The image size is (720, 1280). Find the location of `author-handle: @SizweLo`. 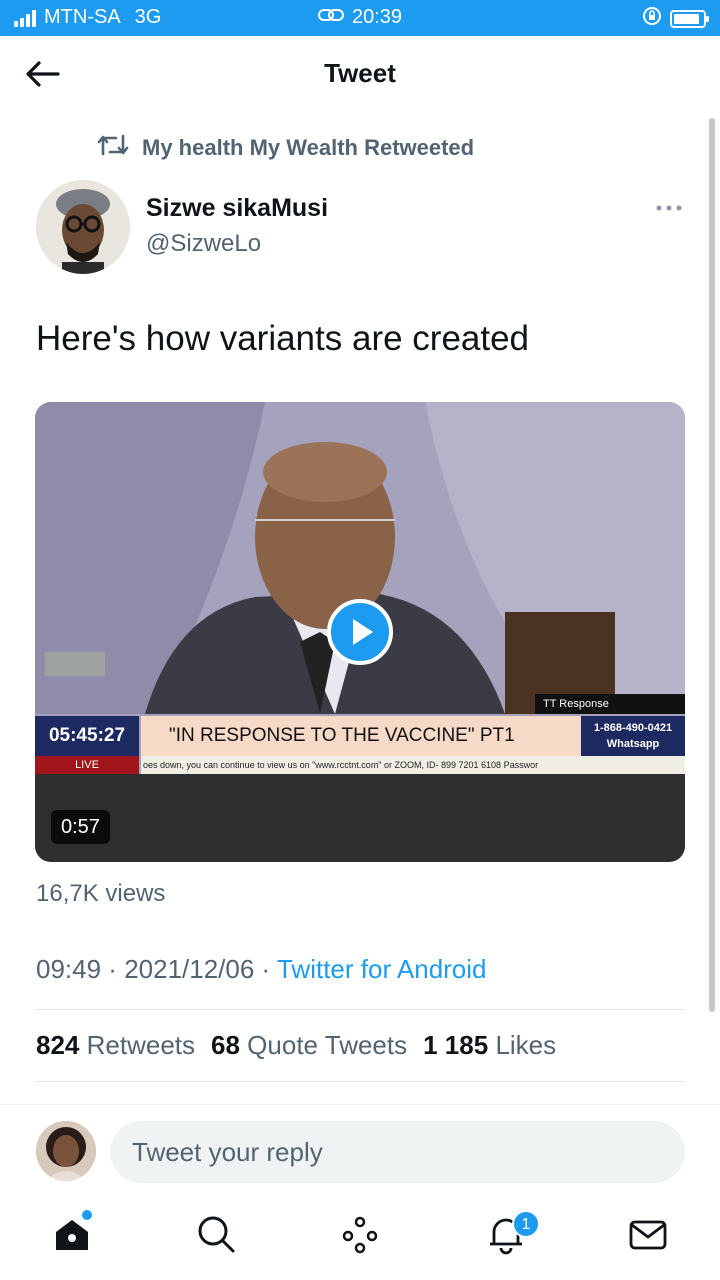

author-handle: @SizweLo is located at coordinates (203, 244).